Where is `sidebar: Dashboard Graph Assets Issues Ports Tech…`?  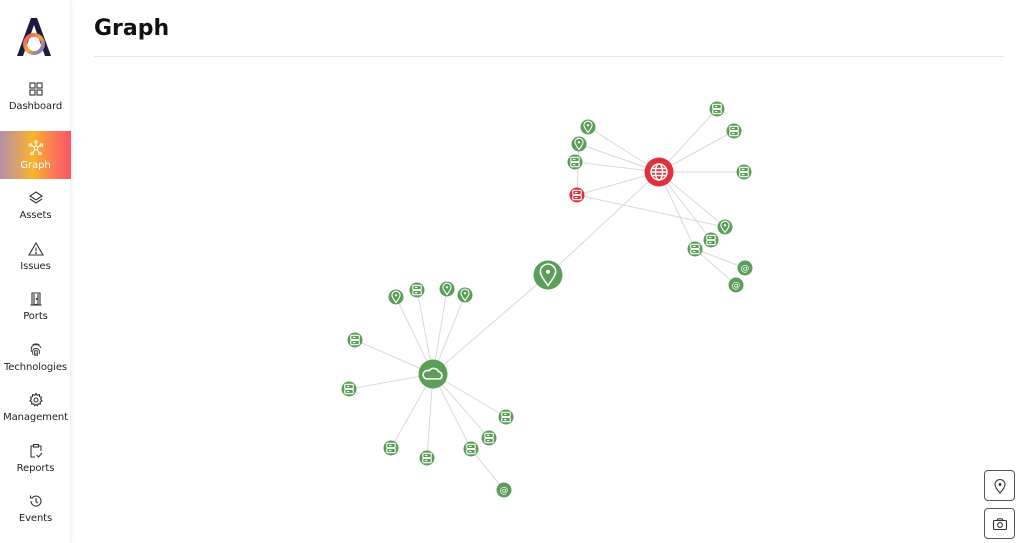
sidebar: Dashboard Graph Assets Issues Ports Tech… is located at coordinates (35, 271).